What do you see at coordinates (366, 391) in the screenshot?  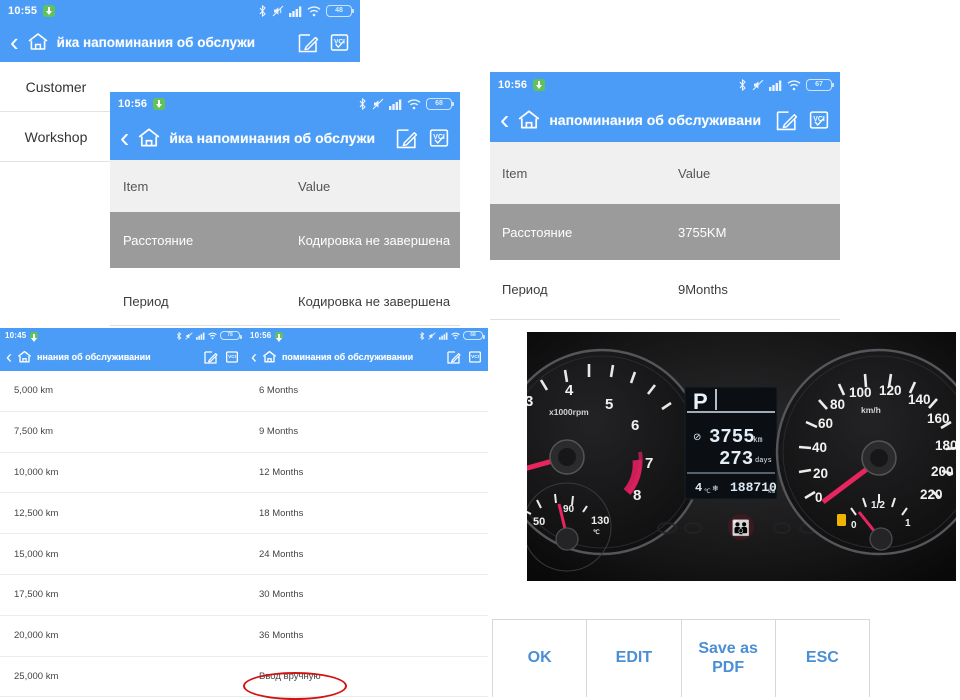 I see `list-item: 6 Months` at bounding box center [366, 391].